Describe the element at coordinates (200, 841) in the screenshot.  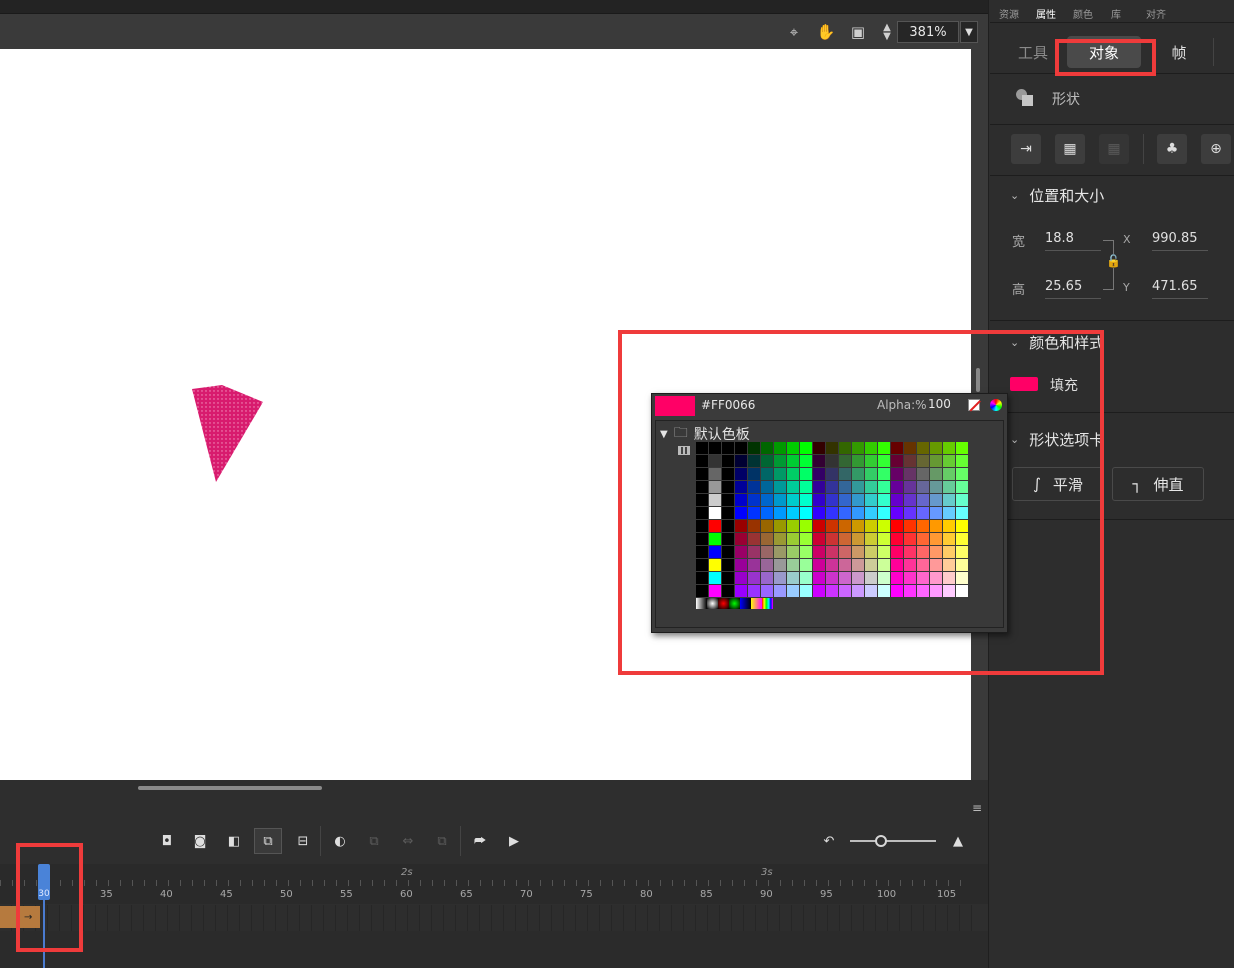
I see `insert-blank-keyframe-icon: ◙` at that location.